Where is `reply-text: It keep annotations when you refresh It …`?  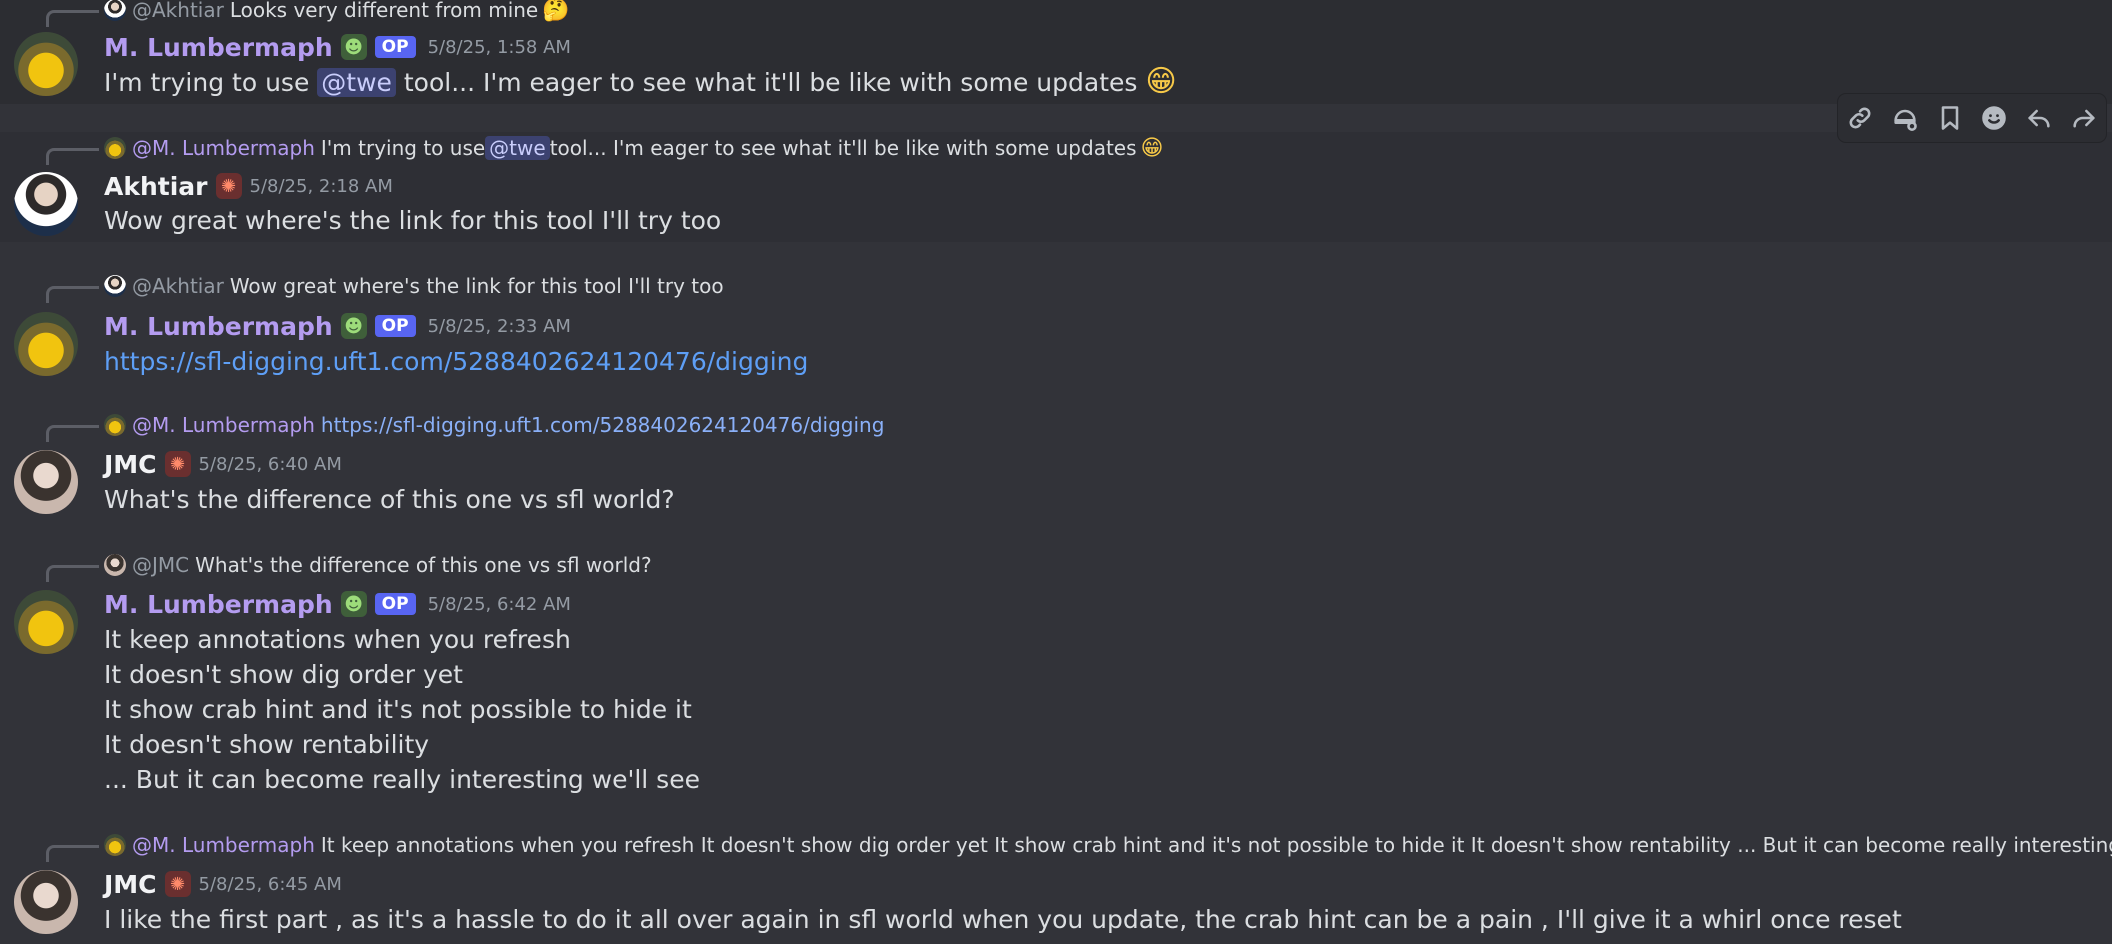 reply-text: It keep annotations when you refresh It … is located at coordinates (1216, 845).